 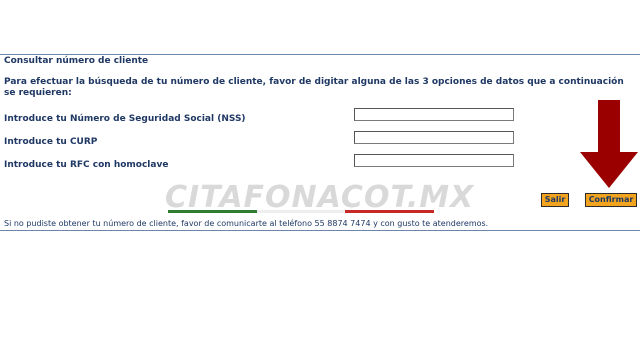 What do you see at coordinates (609, 144) in the screenshot?
I see `down-arrow-icon` at bounding box center [609, 144].